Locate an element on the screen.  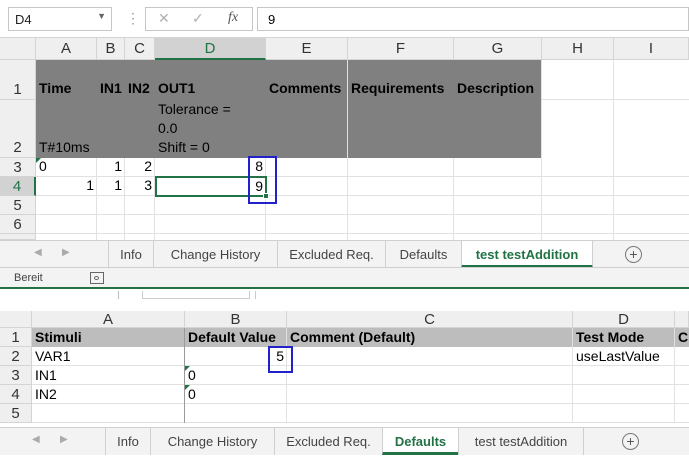
formula-input: 9 is located at coordinates (473, 19).